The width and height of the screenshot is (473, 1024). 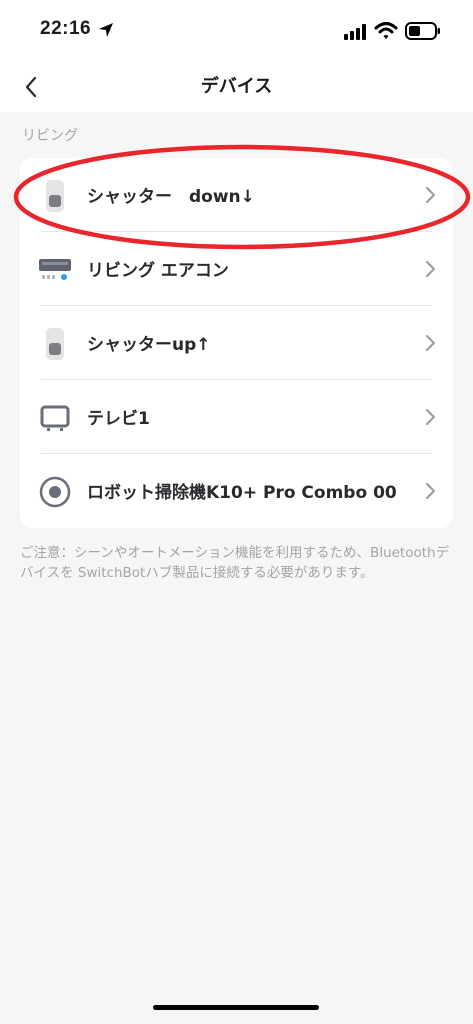 What do you see at coordinates (355, 32) in the screenshot?
I see `cellular-signal-icon` at bounding box center [355, 32].